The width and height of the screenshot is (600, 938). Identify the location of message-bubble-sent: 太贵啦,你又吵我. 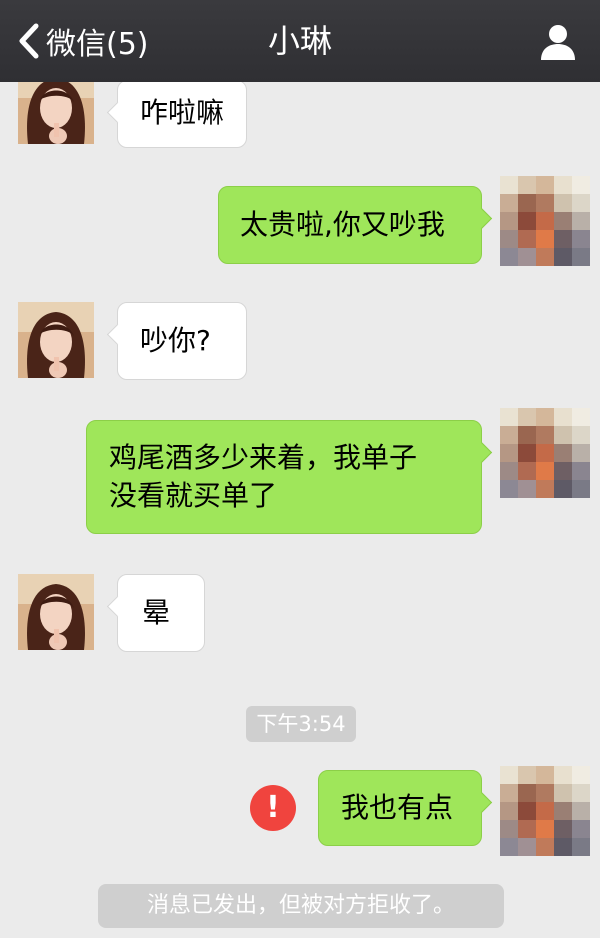
(355, 225).